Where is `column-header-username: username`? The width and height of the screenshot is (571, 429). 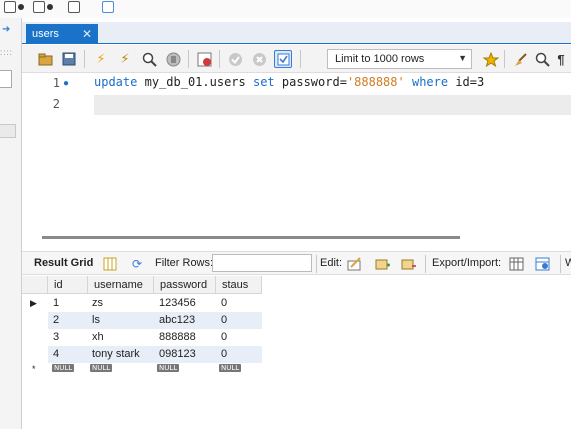 column-header-username: username is located at coordinates (121, 285).